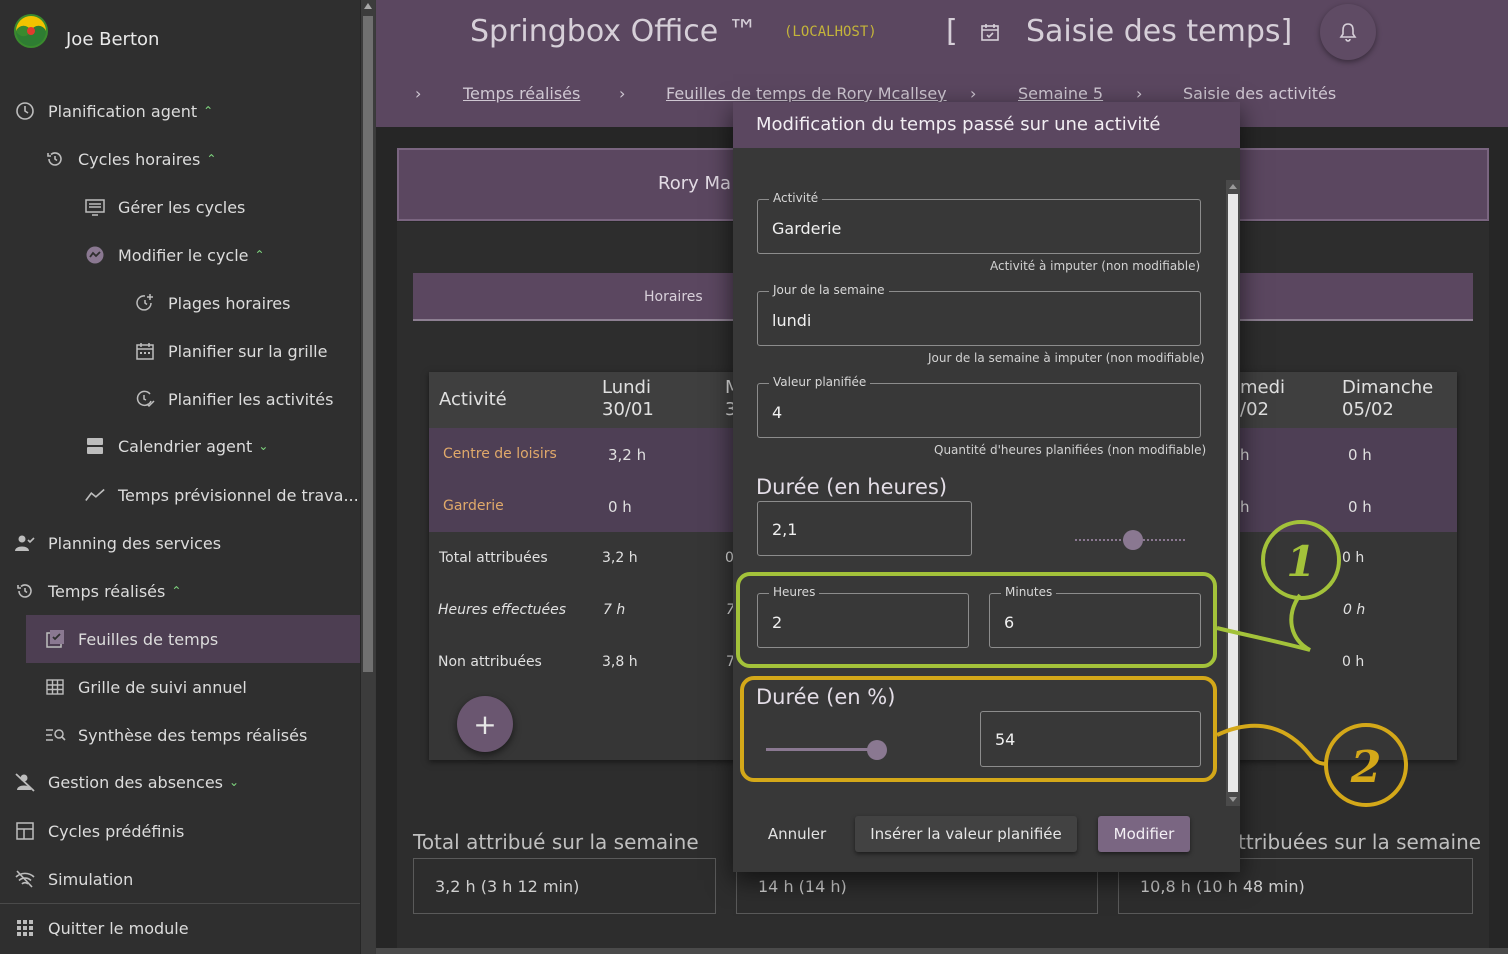  Describe the element at coordinates (1312, 765) in the screenshot. I see `annotation-callout-2: 2` at that location.